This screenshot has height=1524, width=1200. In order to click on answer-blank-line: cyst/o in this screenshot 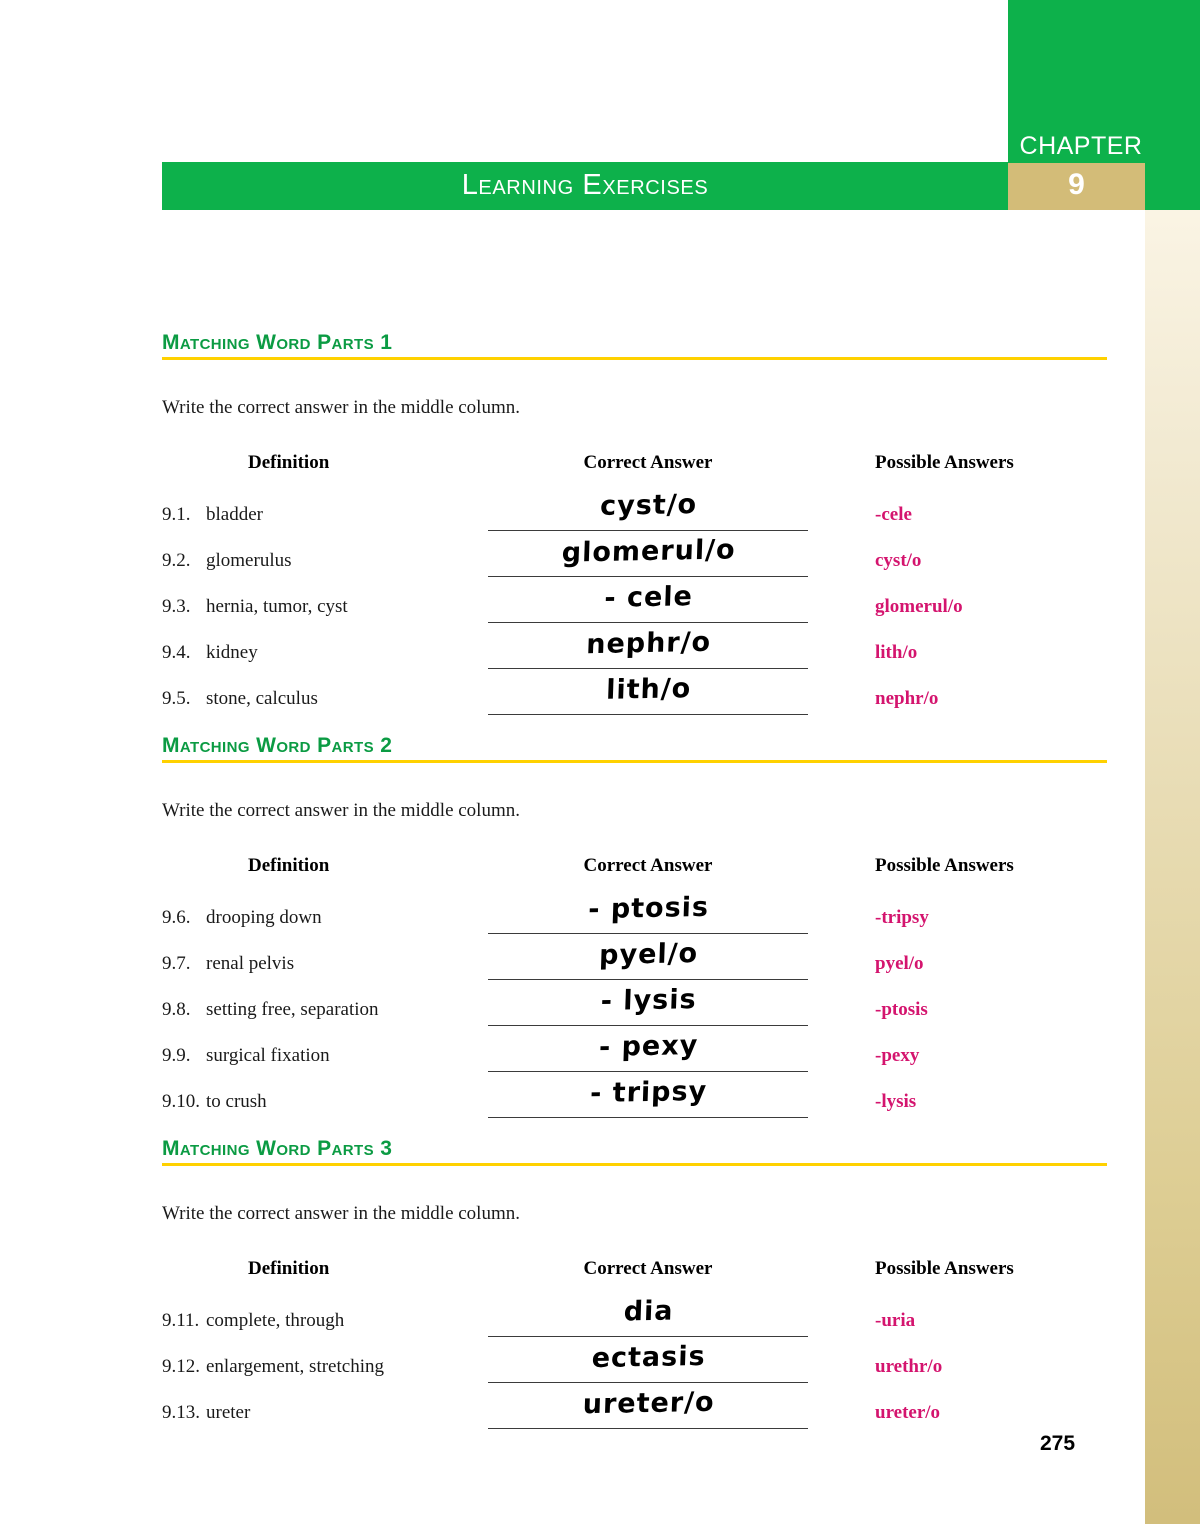, I will do `click(648, 510)`.